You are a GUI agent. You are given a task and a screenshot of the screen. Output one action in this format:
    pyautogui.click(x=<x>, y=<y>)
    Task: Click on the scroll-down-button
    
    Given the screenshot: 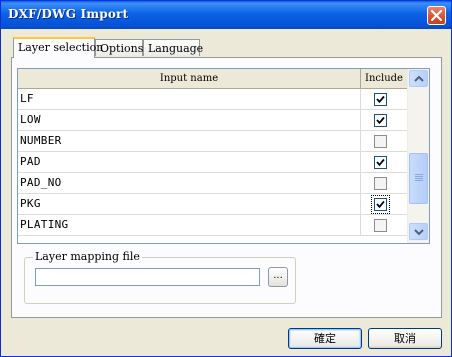 What is the action you would take?
    pyautogui.click(x=418, y=231)
    